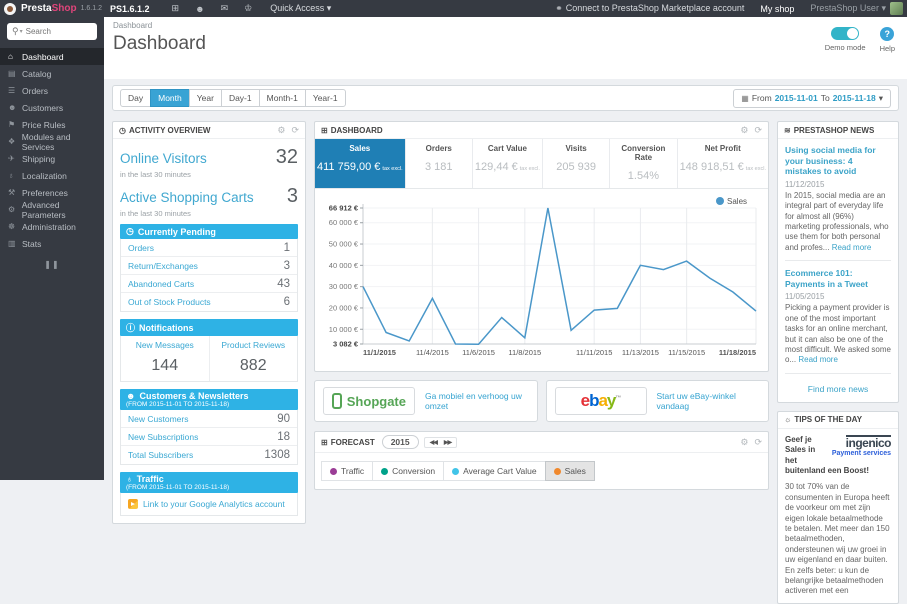 The image size is (907, 604). What do you see at coordinates (12, 226) in the screenshot?
I see `administration-icon: ☸` at bounding box center [12, 226].